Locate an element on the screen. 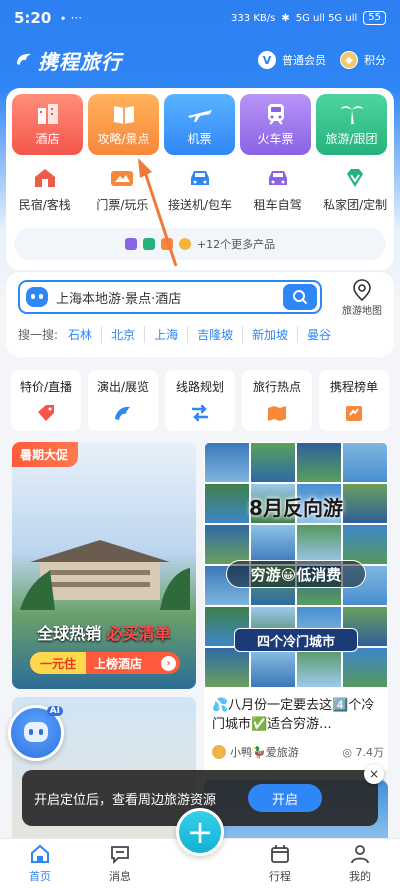  tab-label: 行程 is located at coordinates (280, 876).